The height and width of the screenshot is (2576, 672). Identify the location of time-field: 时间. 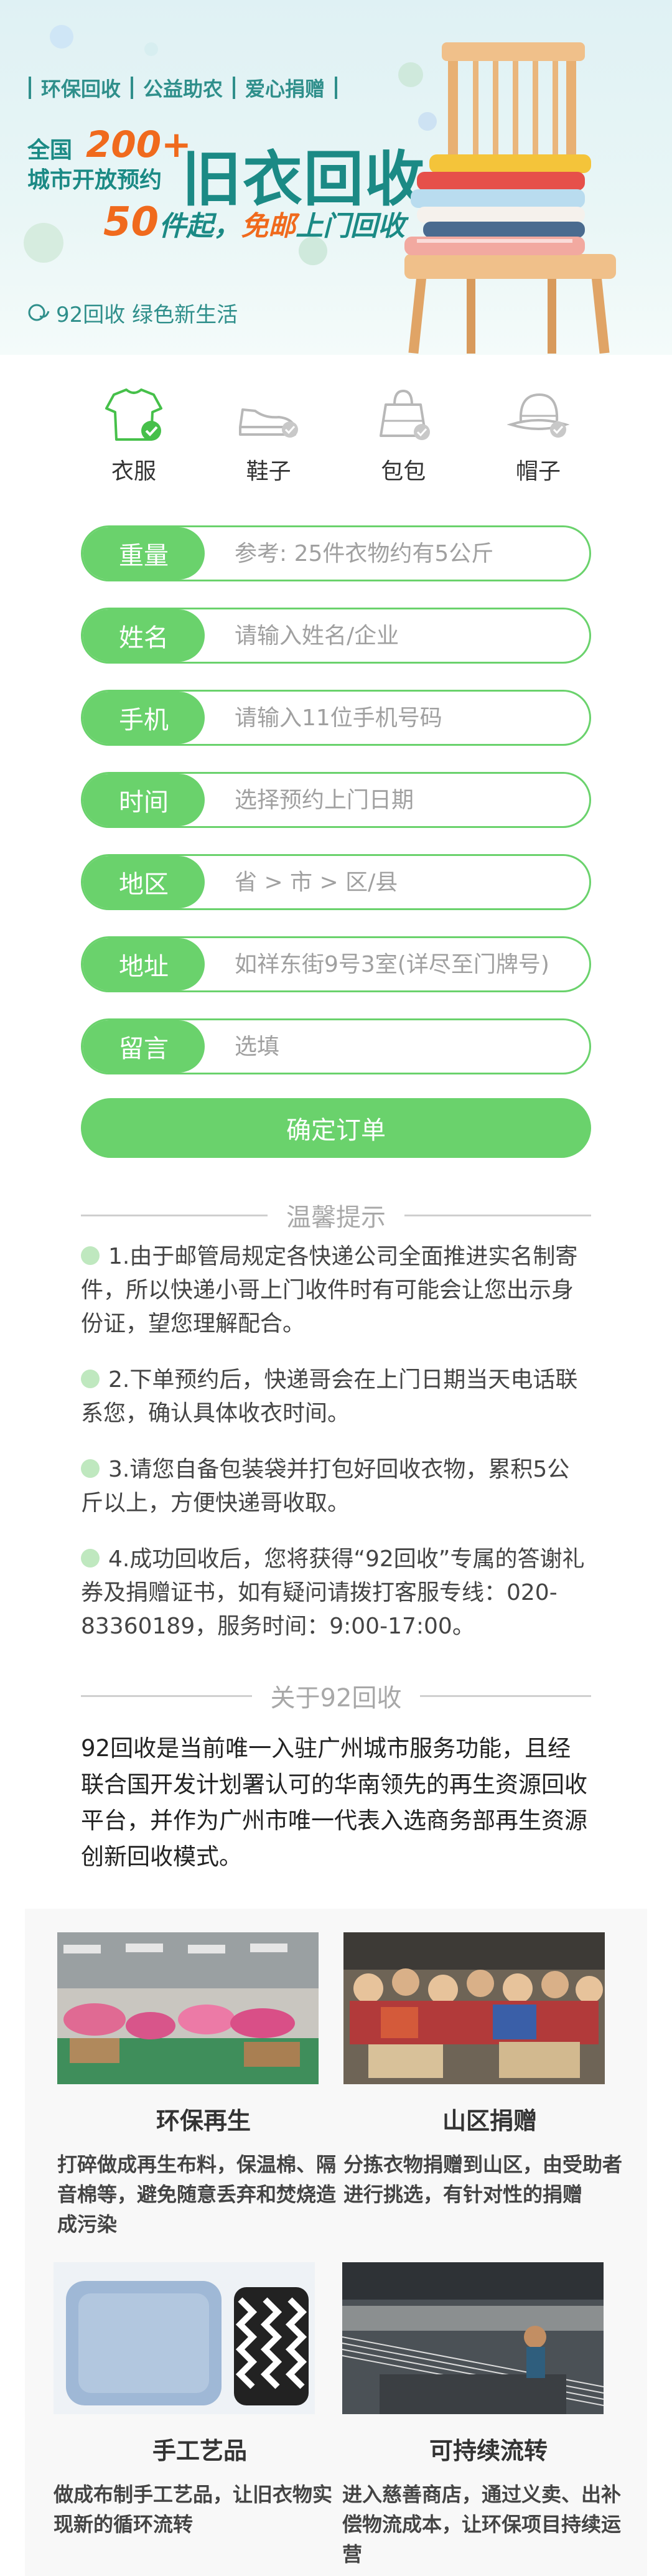
(336, 800).